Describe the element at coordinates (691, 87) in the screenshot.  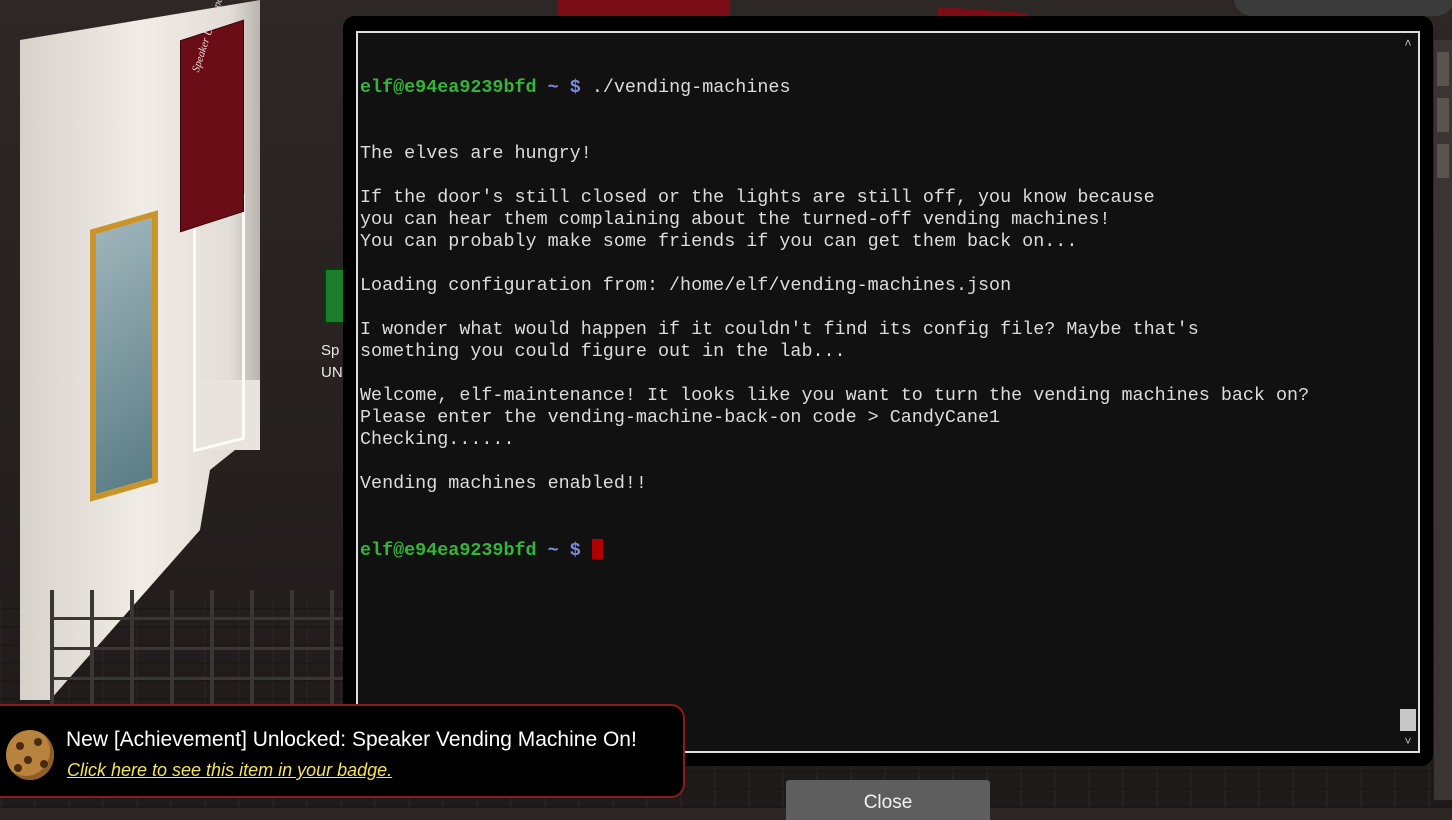
I see `command-text: ./vending-machines` at that location.